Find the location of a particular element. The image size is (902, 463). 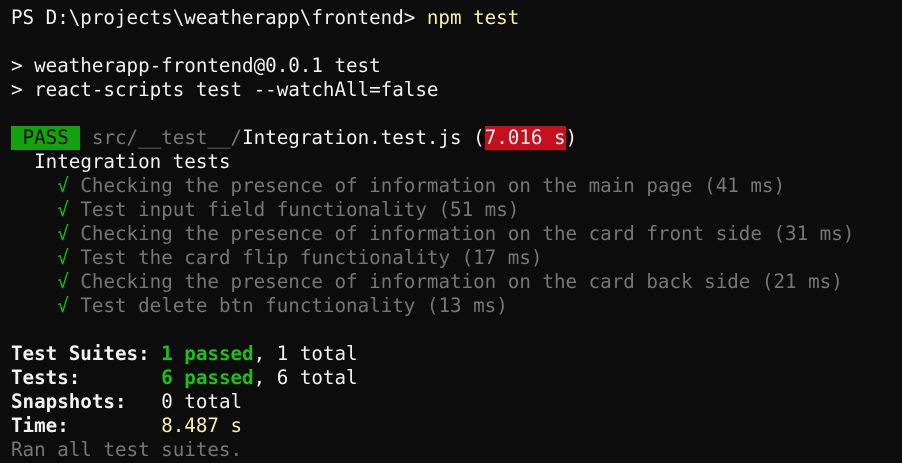

summary-label: Tests: is located at coordinates (86, 377).